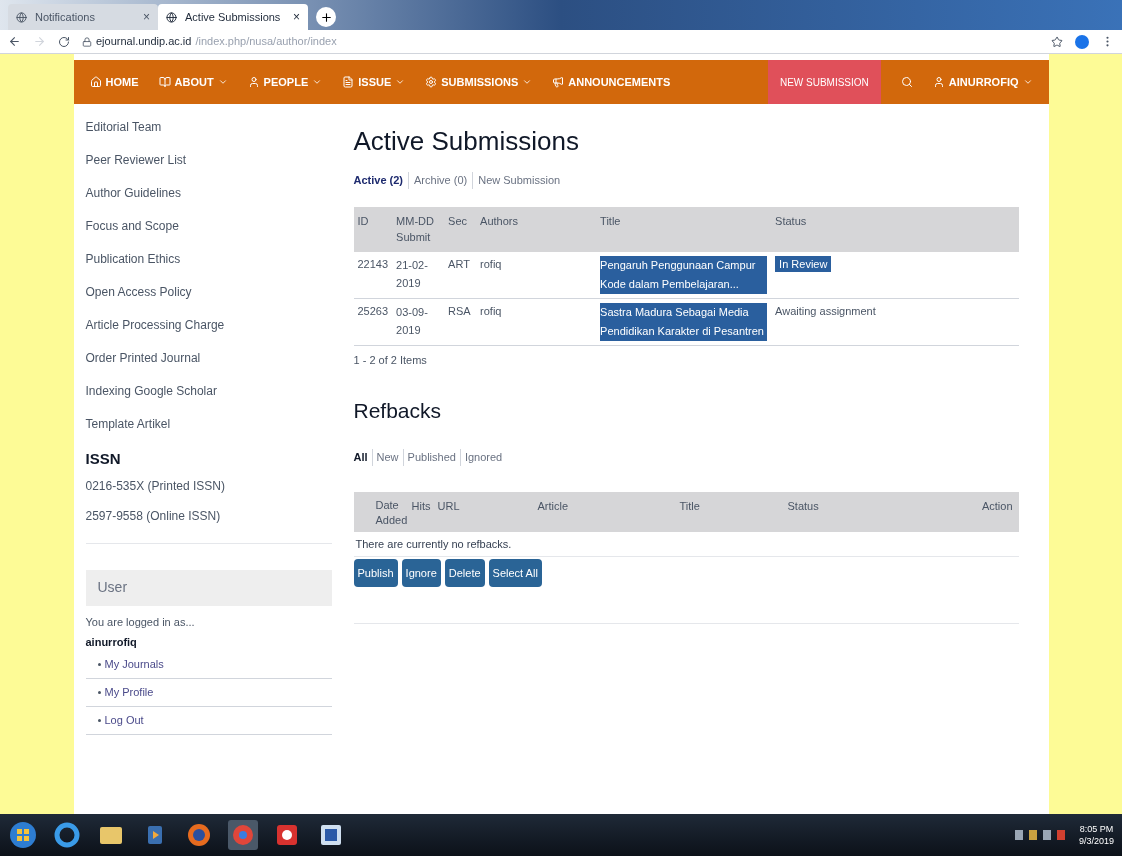 This screenshot has width=1122, height=856. Describe the element at coordinates (155, 486) in the screenshot. I see `issn-text: 0216-535X (Printed ISSN)` at that location.